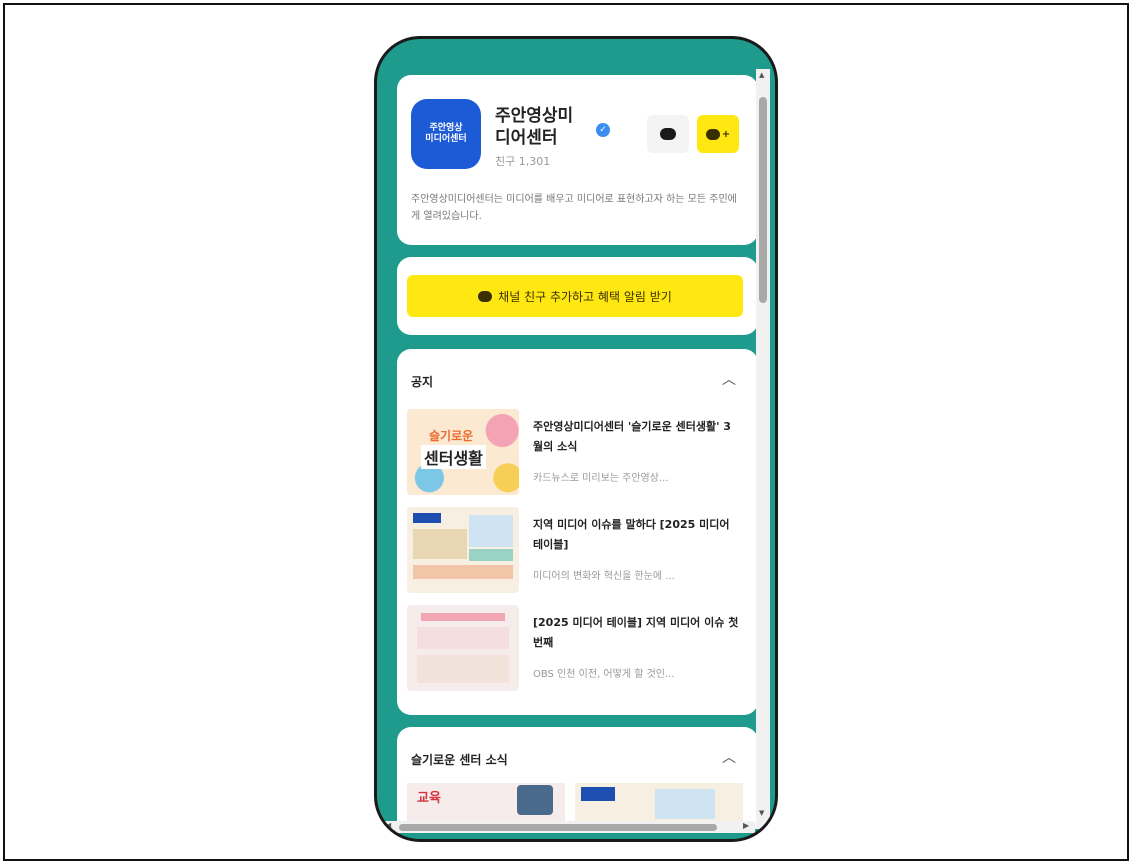 Image resolution: width=1136 pixels, height=868 pixels. Describe the element at coordinates (422, 382) in the screenshot. I see `notice-title: 공지` at that location.